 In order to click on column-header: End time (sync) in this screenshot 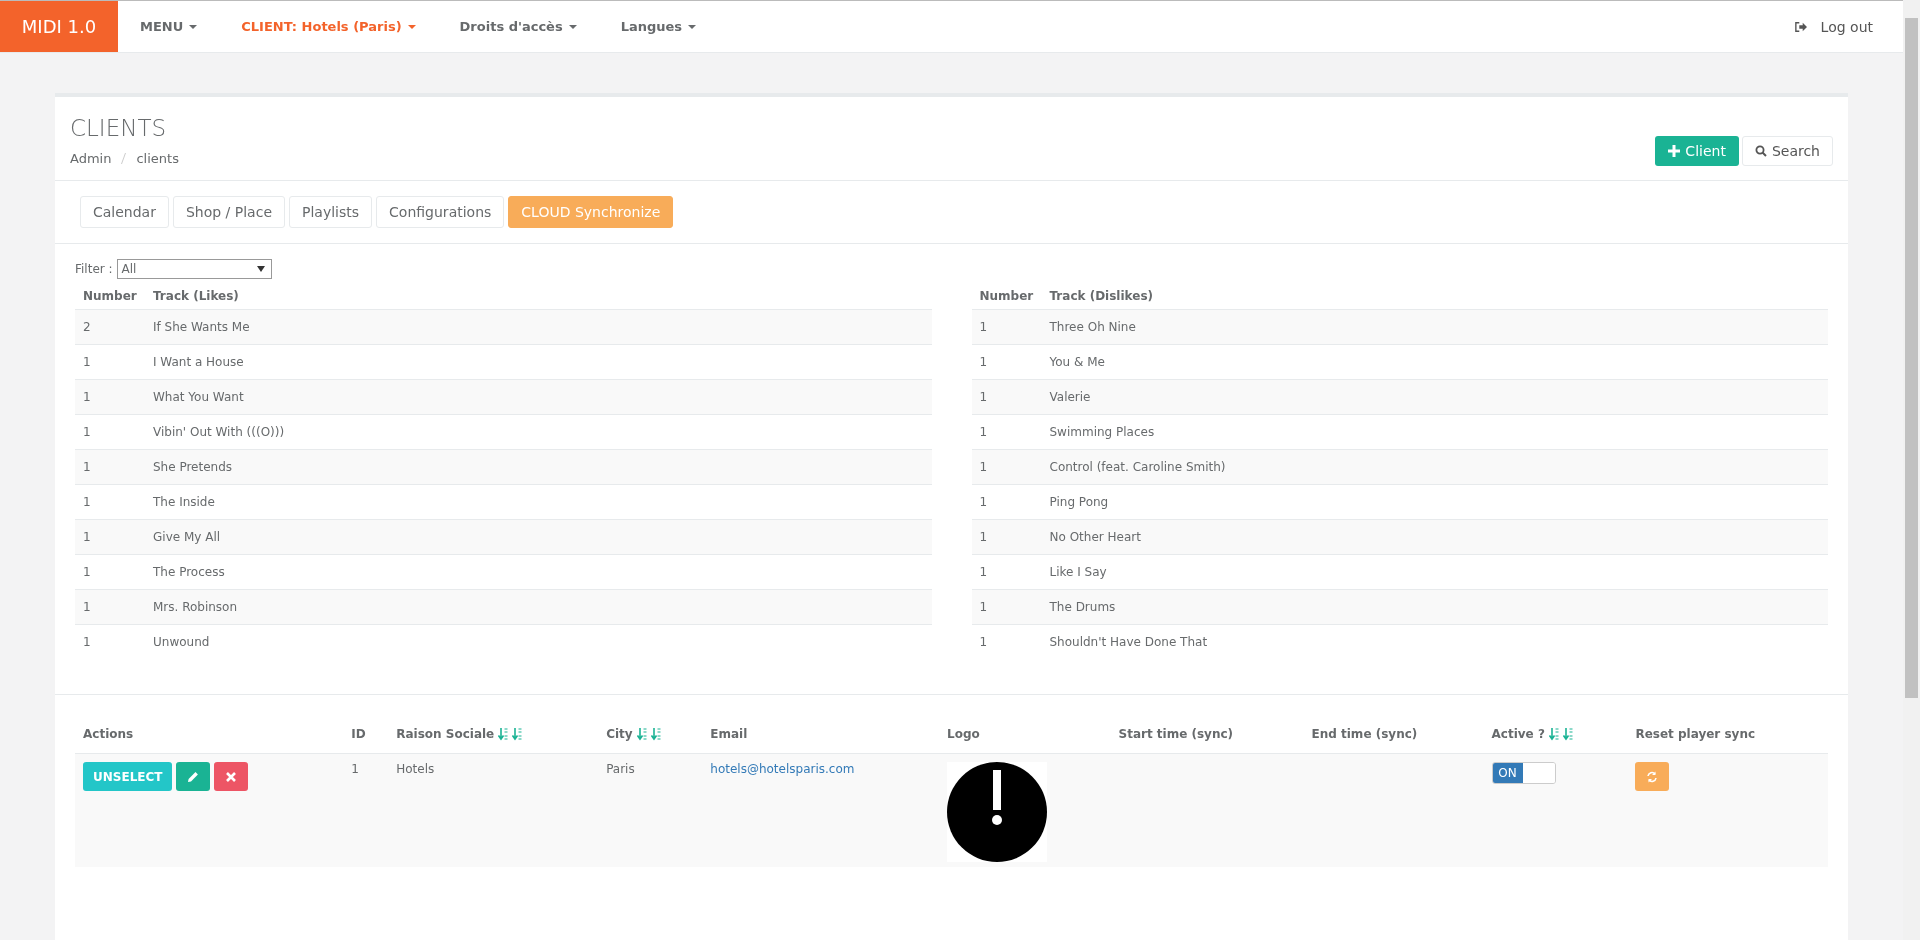, I will do `click(1393, 734)`.